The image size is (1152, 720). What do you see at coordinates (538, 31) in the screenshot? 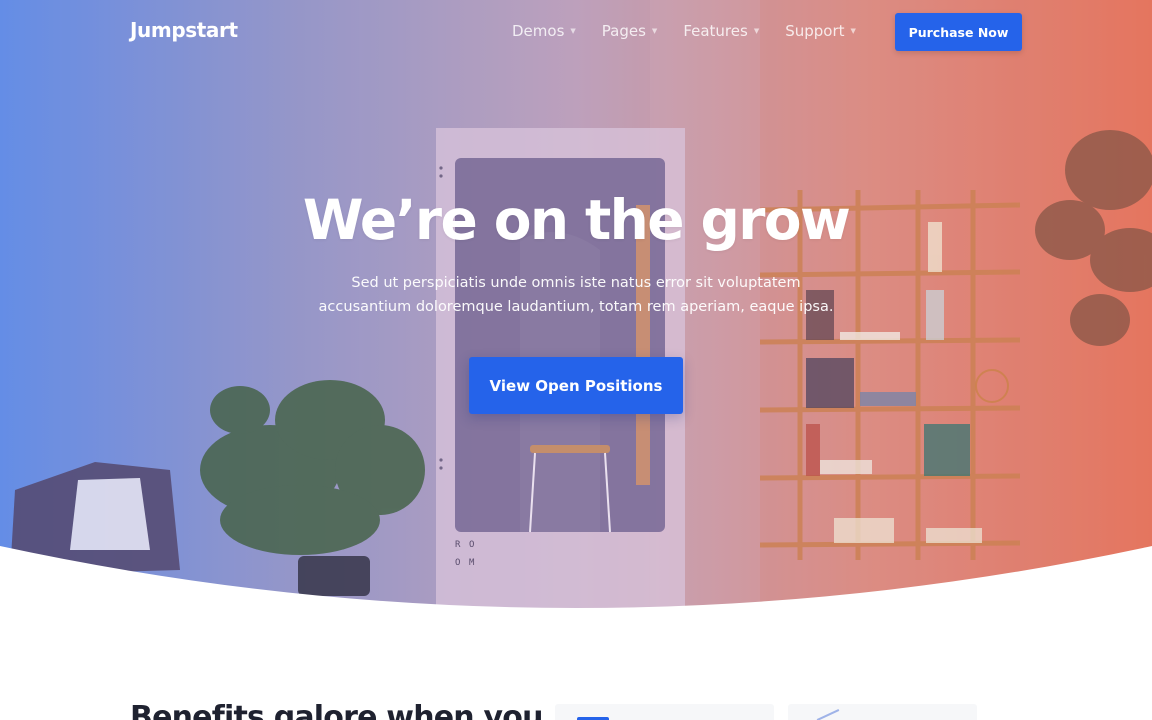
I see `nav-item-label: Demos` at bounding box center [538, 31].